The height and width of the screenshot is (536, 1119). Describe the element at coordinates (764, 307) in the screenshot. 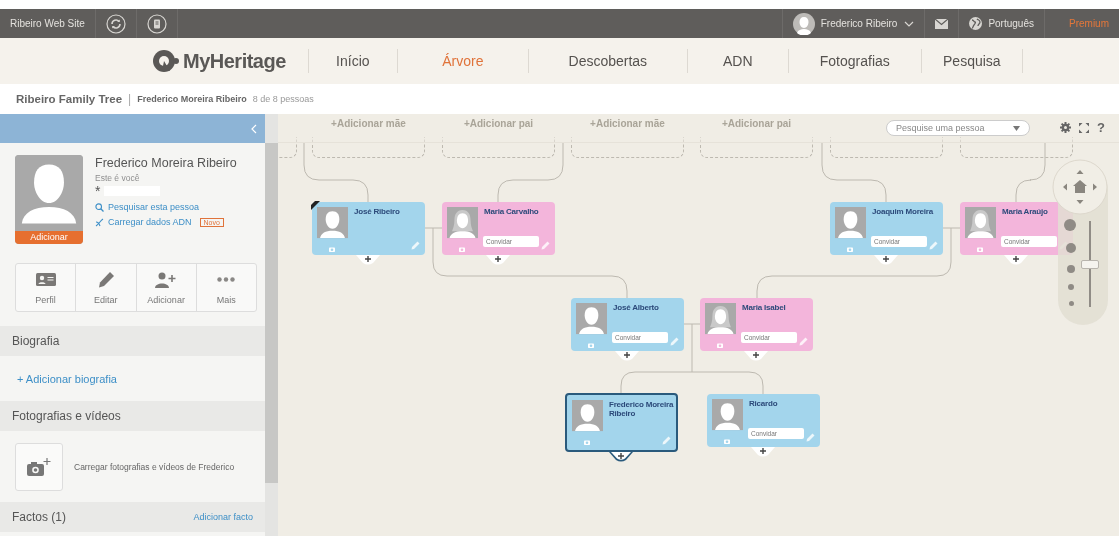

I see `person-name: Maria Isabel` at that location.